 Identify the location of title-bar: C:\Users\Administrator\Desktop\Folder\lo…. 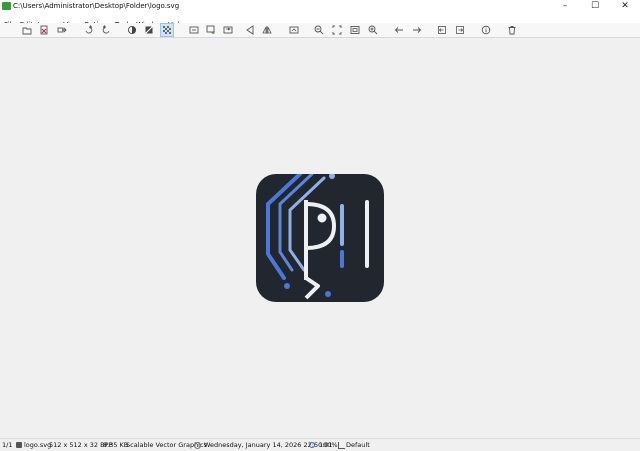
(320, 6).